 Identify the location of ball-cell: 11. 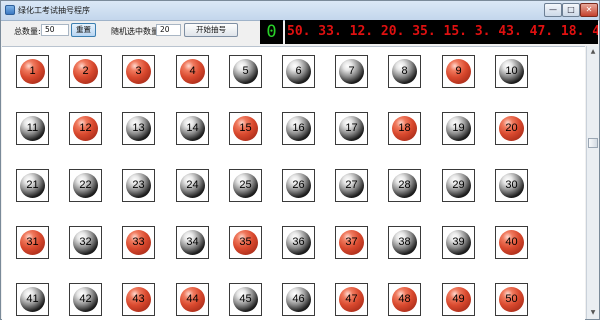
(32, 128).